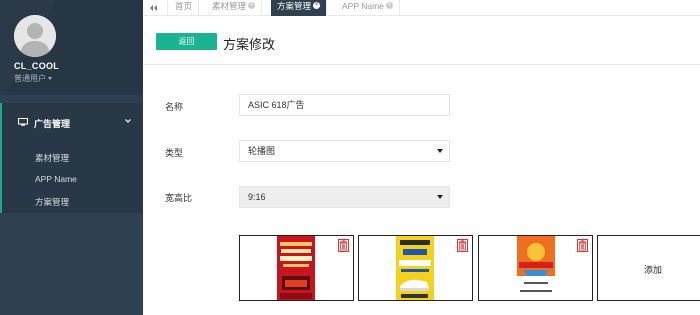  I want to click on type-select: 轮播图, so click(344, 151).